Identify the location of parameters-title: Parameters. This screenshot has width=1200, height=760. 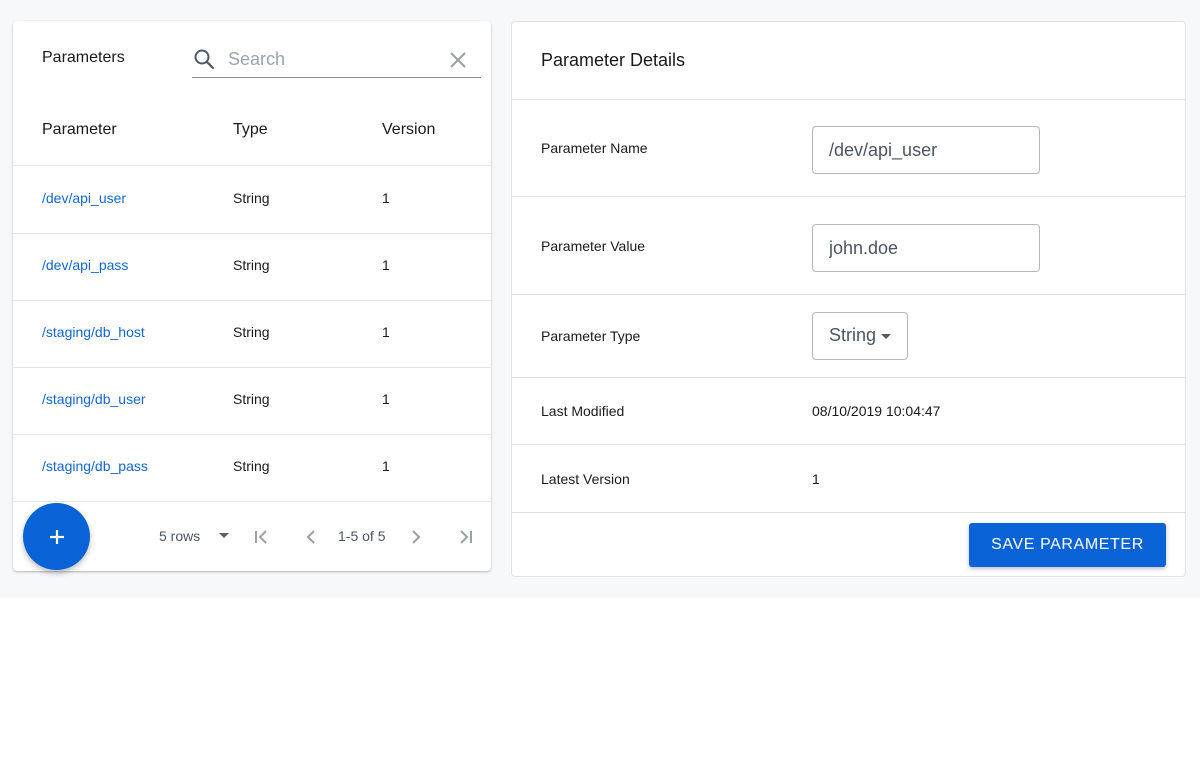
(83, 57).